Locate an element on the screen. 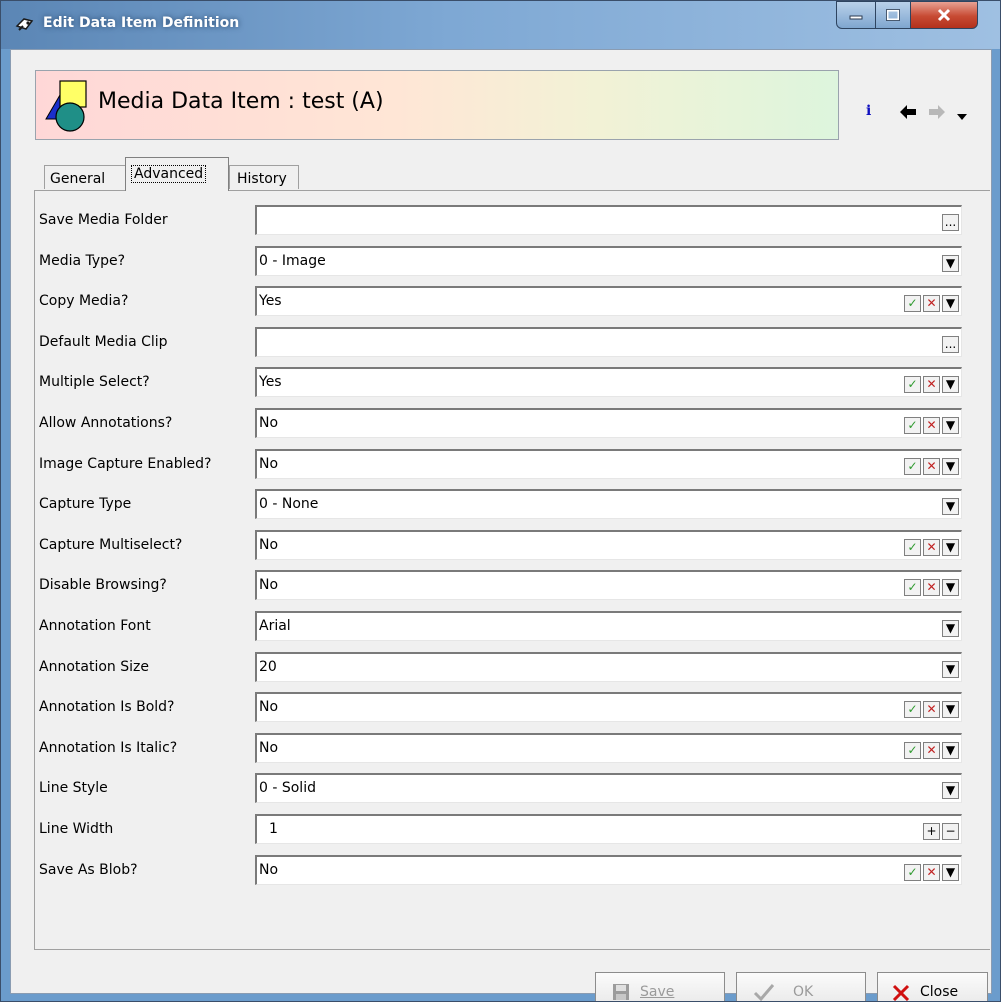  maximize-button is located at coordinates (893, 15).